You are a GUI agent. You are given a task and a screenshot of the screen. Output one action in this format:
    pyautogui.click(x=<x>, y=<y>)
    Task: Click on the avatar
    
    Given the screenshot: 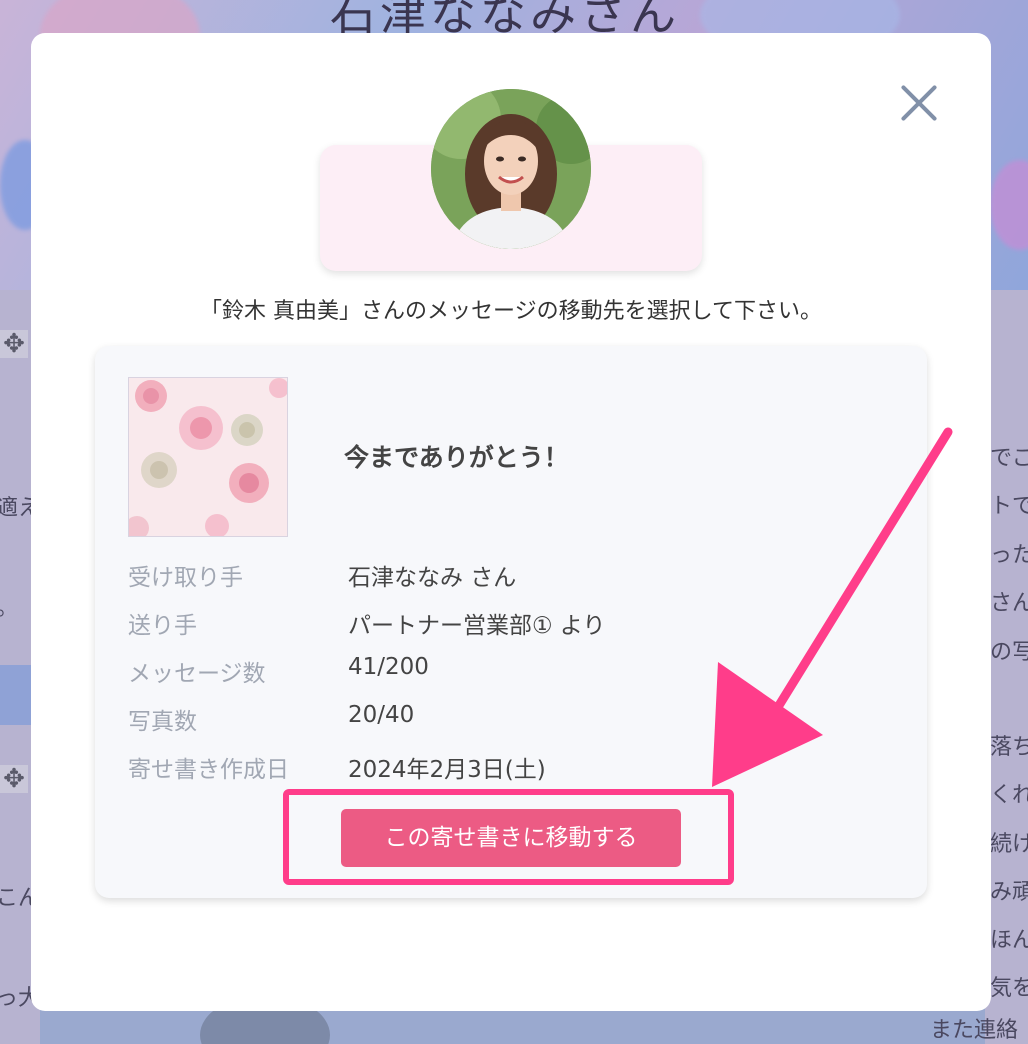 What is the action you would take?
    pyautogui.click(x=511, y=169)
    